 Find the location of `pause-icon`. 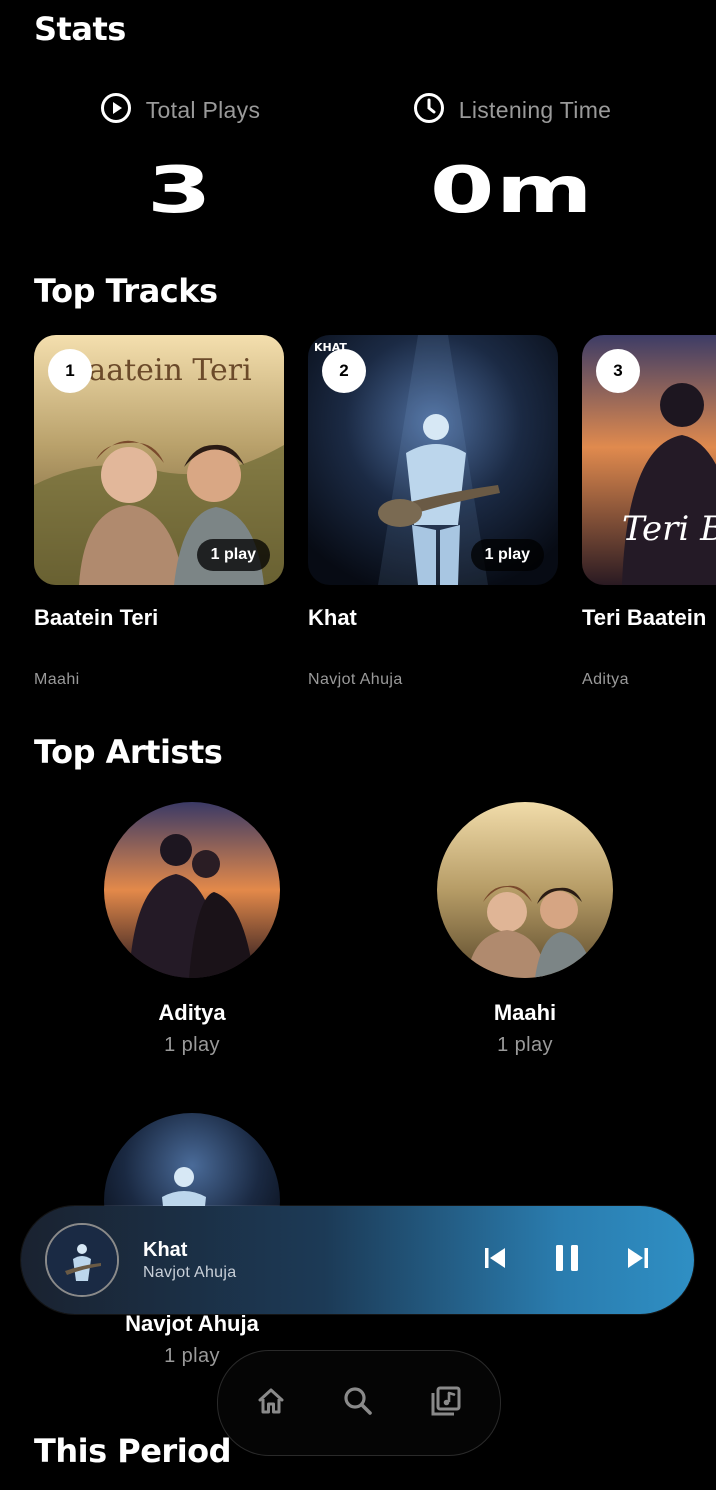

pause-icon is located at coordinates (567, 1260).